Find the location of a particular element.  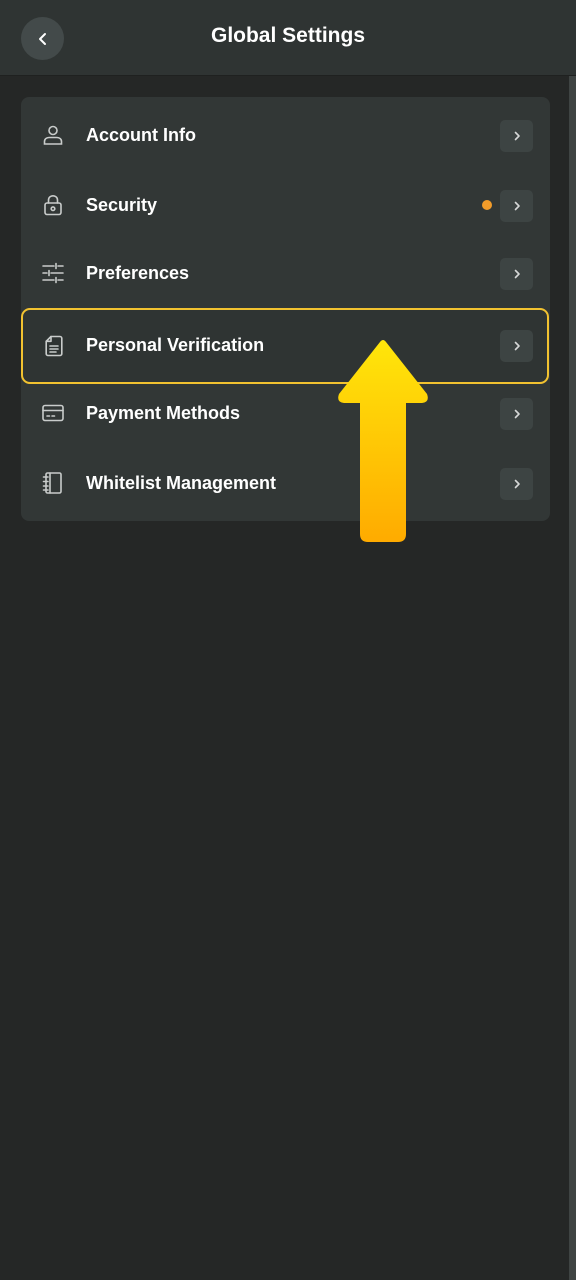

menu-item-whitelist-management: Whitelist Management is located at coordinates (285, 483).